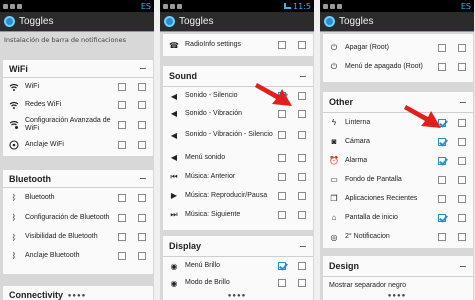 Image resolution: width=475 pixels, height=300 pixels. I want to click on toggle-row-home: ⌂ Pantalla de inicio, so click(398, 217).